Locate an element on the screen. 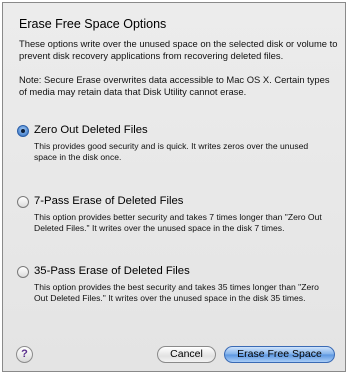 This screenshot has width=350, height=376. help-icon: ? is located at coordinates (24, 354).